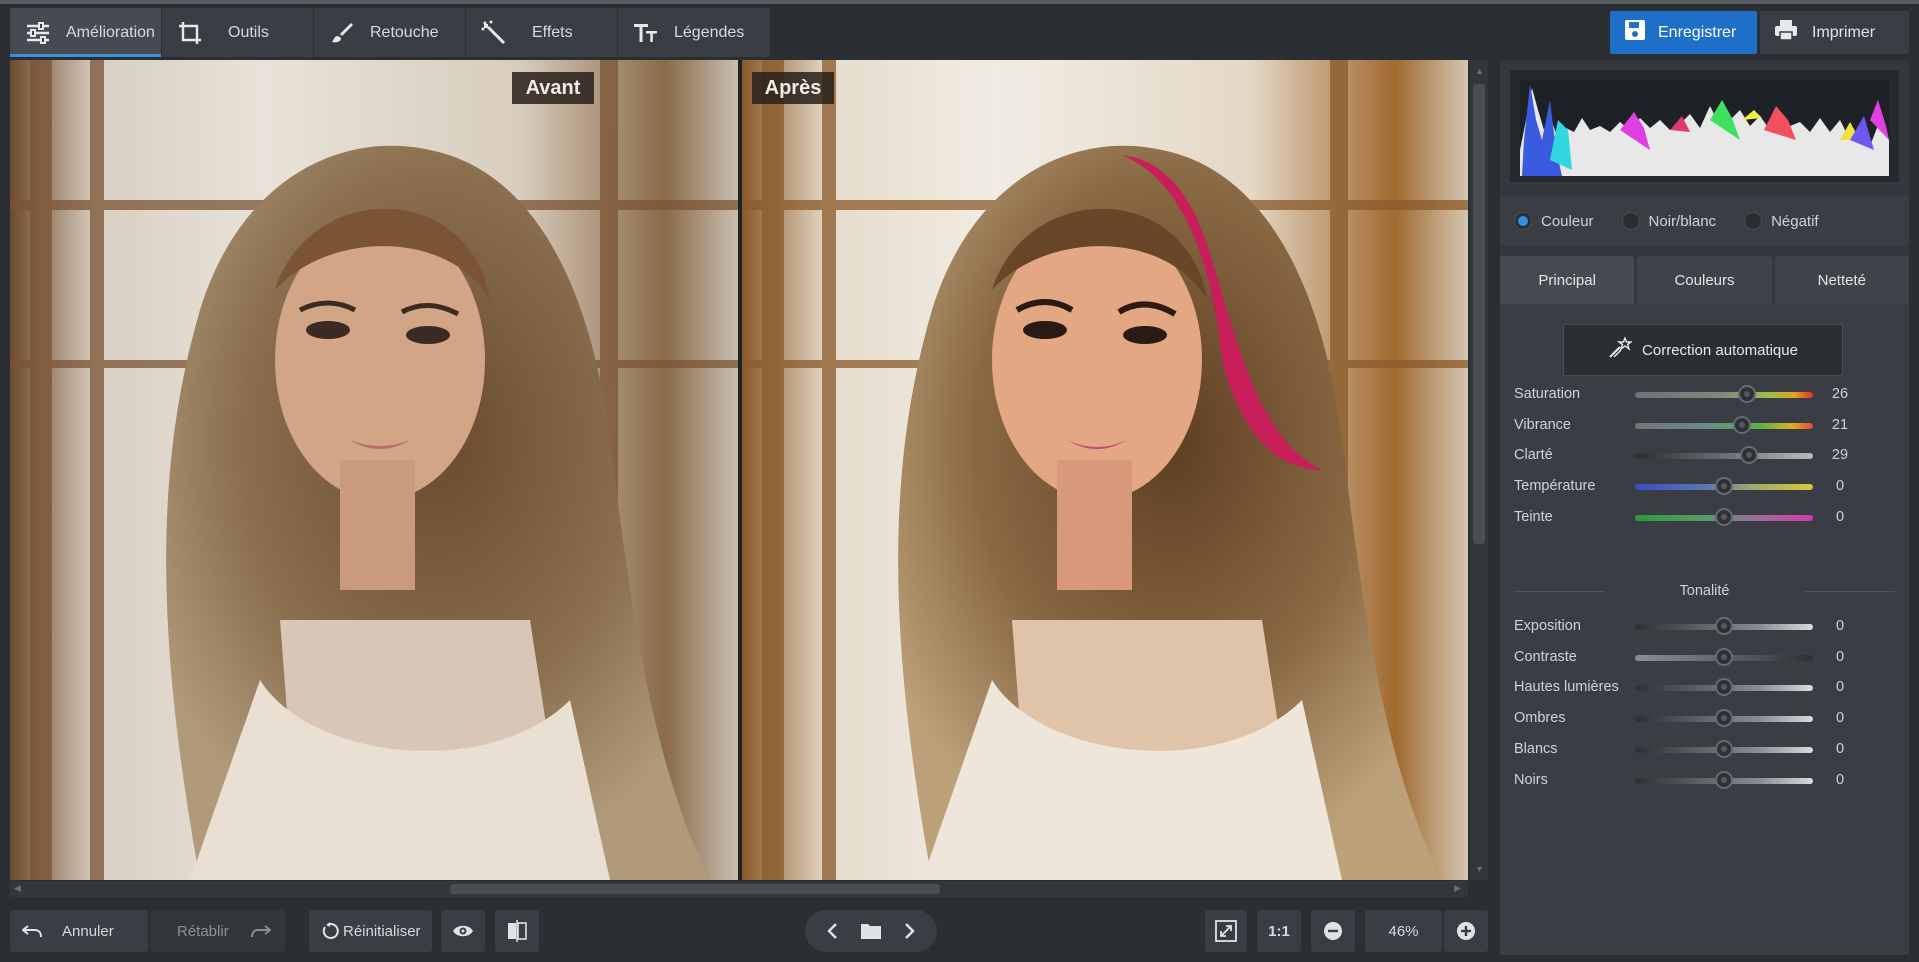 This screenshot has width=1919, height=962. I want to click on zoom-in-button, so click(1466, 931).